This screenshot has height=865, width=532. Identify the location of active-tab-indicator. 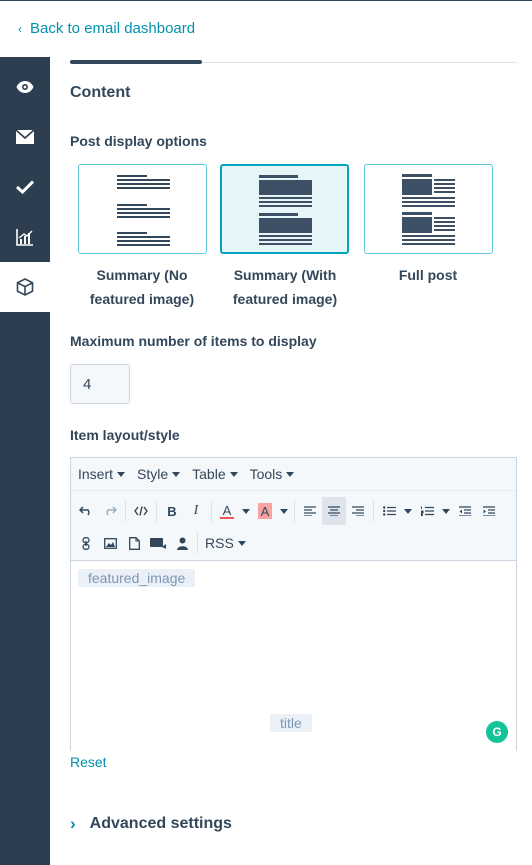
(136, 62).